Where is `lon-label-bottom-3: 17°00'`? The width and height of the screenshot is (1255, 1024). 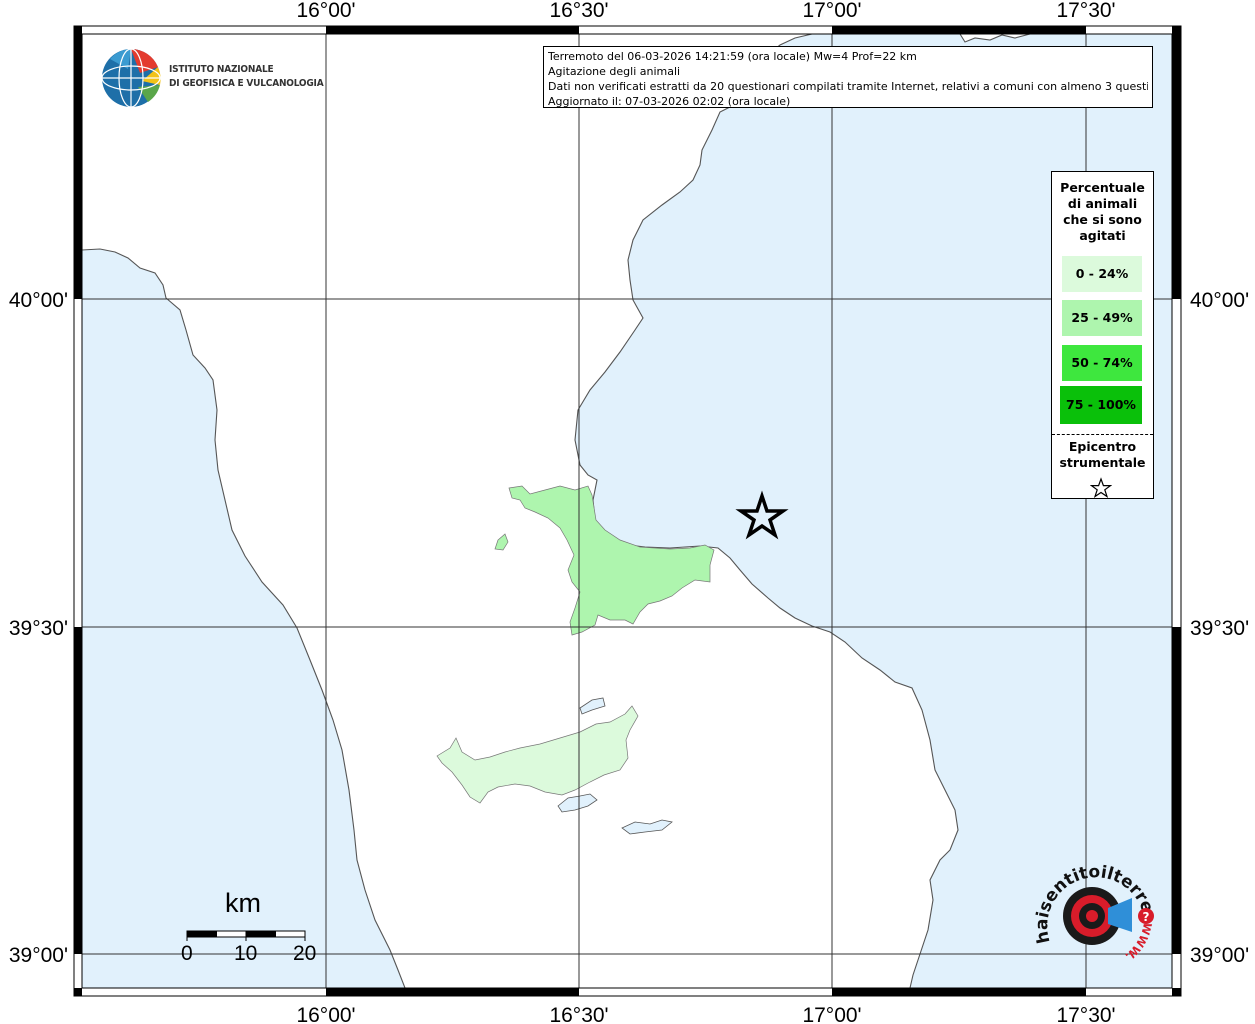
lon-label-bottom-3: 17°00' is located at coordinates (831, 1014).